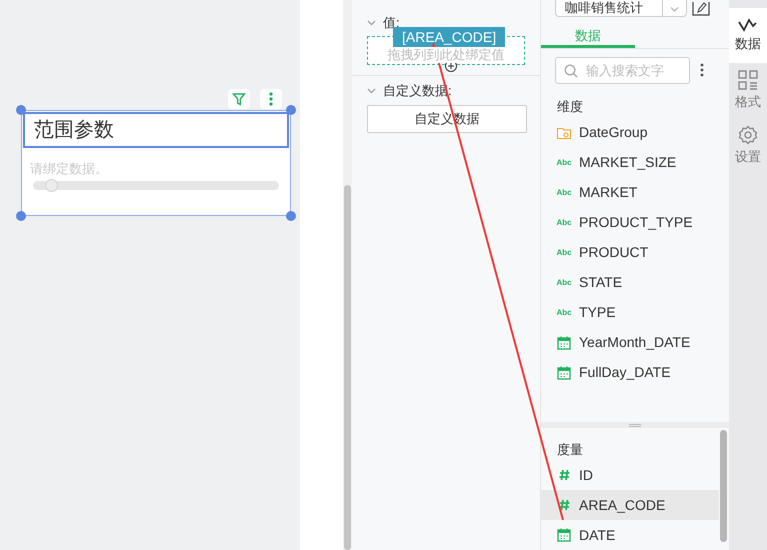  What do you see at coordinates (635, 313) in the screenshot?
I see `field-item: Abc TYPE` at bounding box center [635, 313].